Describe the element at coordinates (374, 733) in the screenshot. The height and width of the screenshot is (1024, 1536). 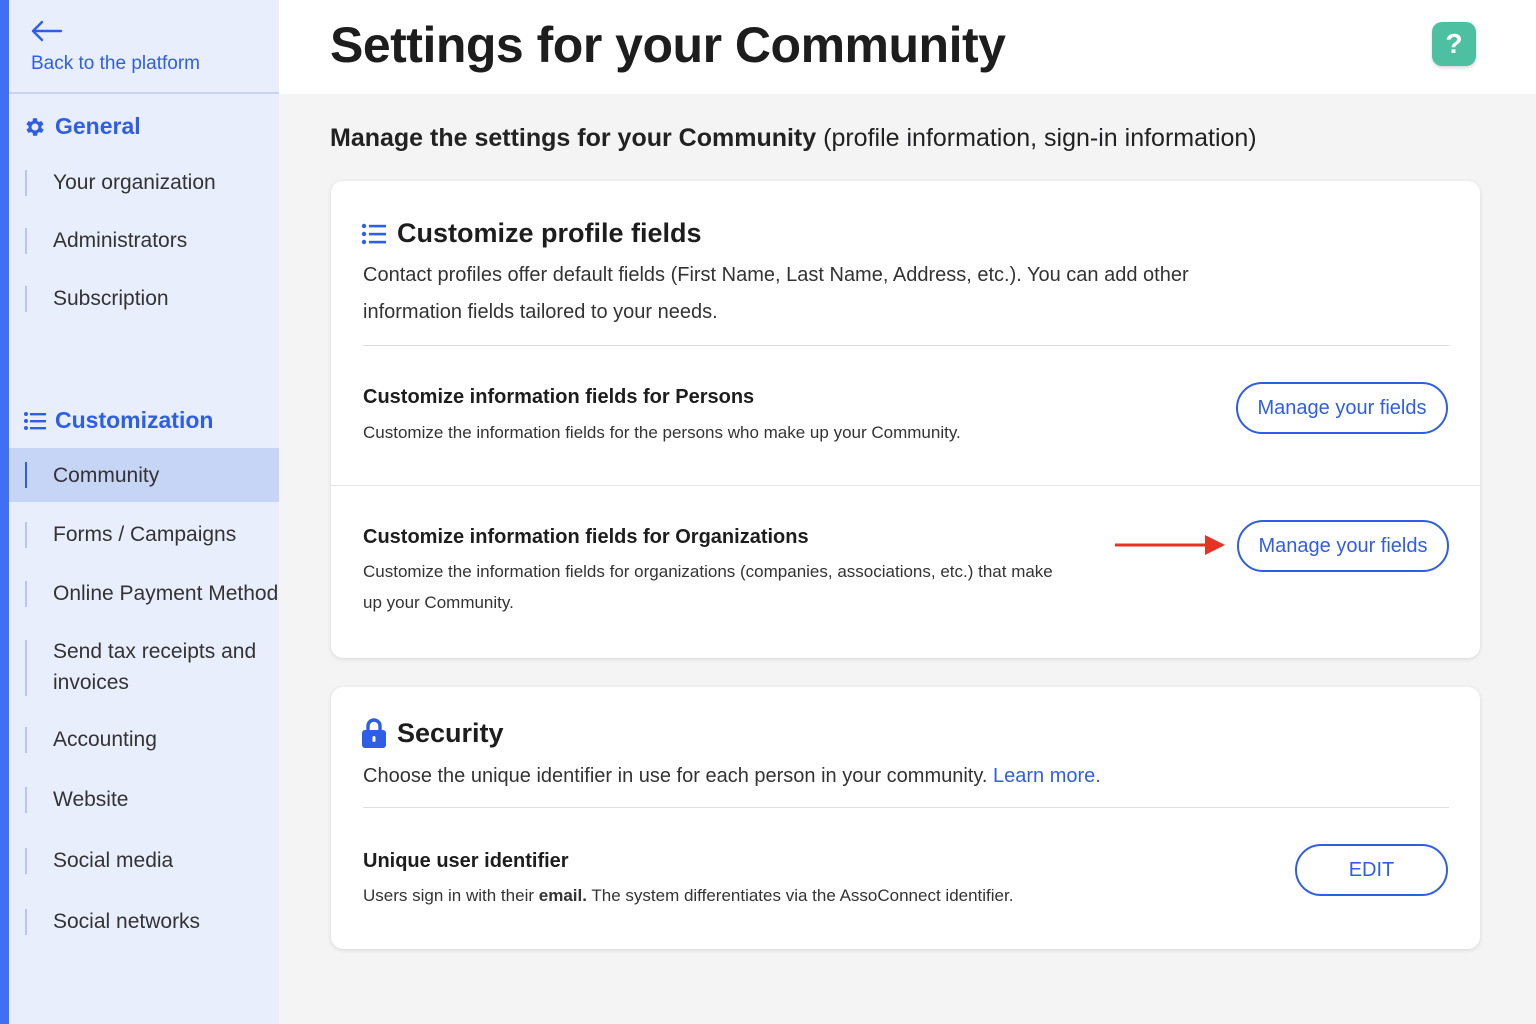
I see `lock-icon` at that location.